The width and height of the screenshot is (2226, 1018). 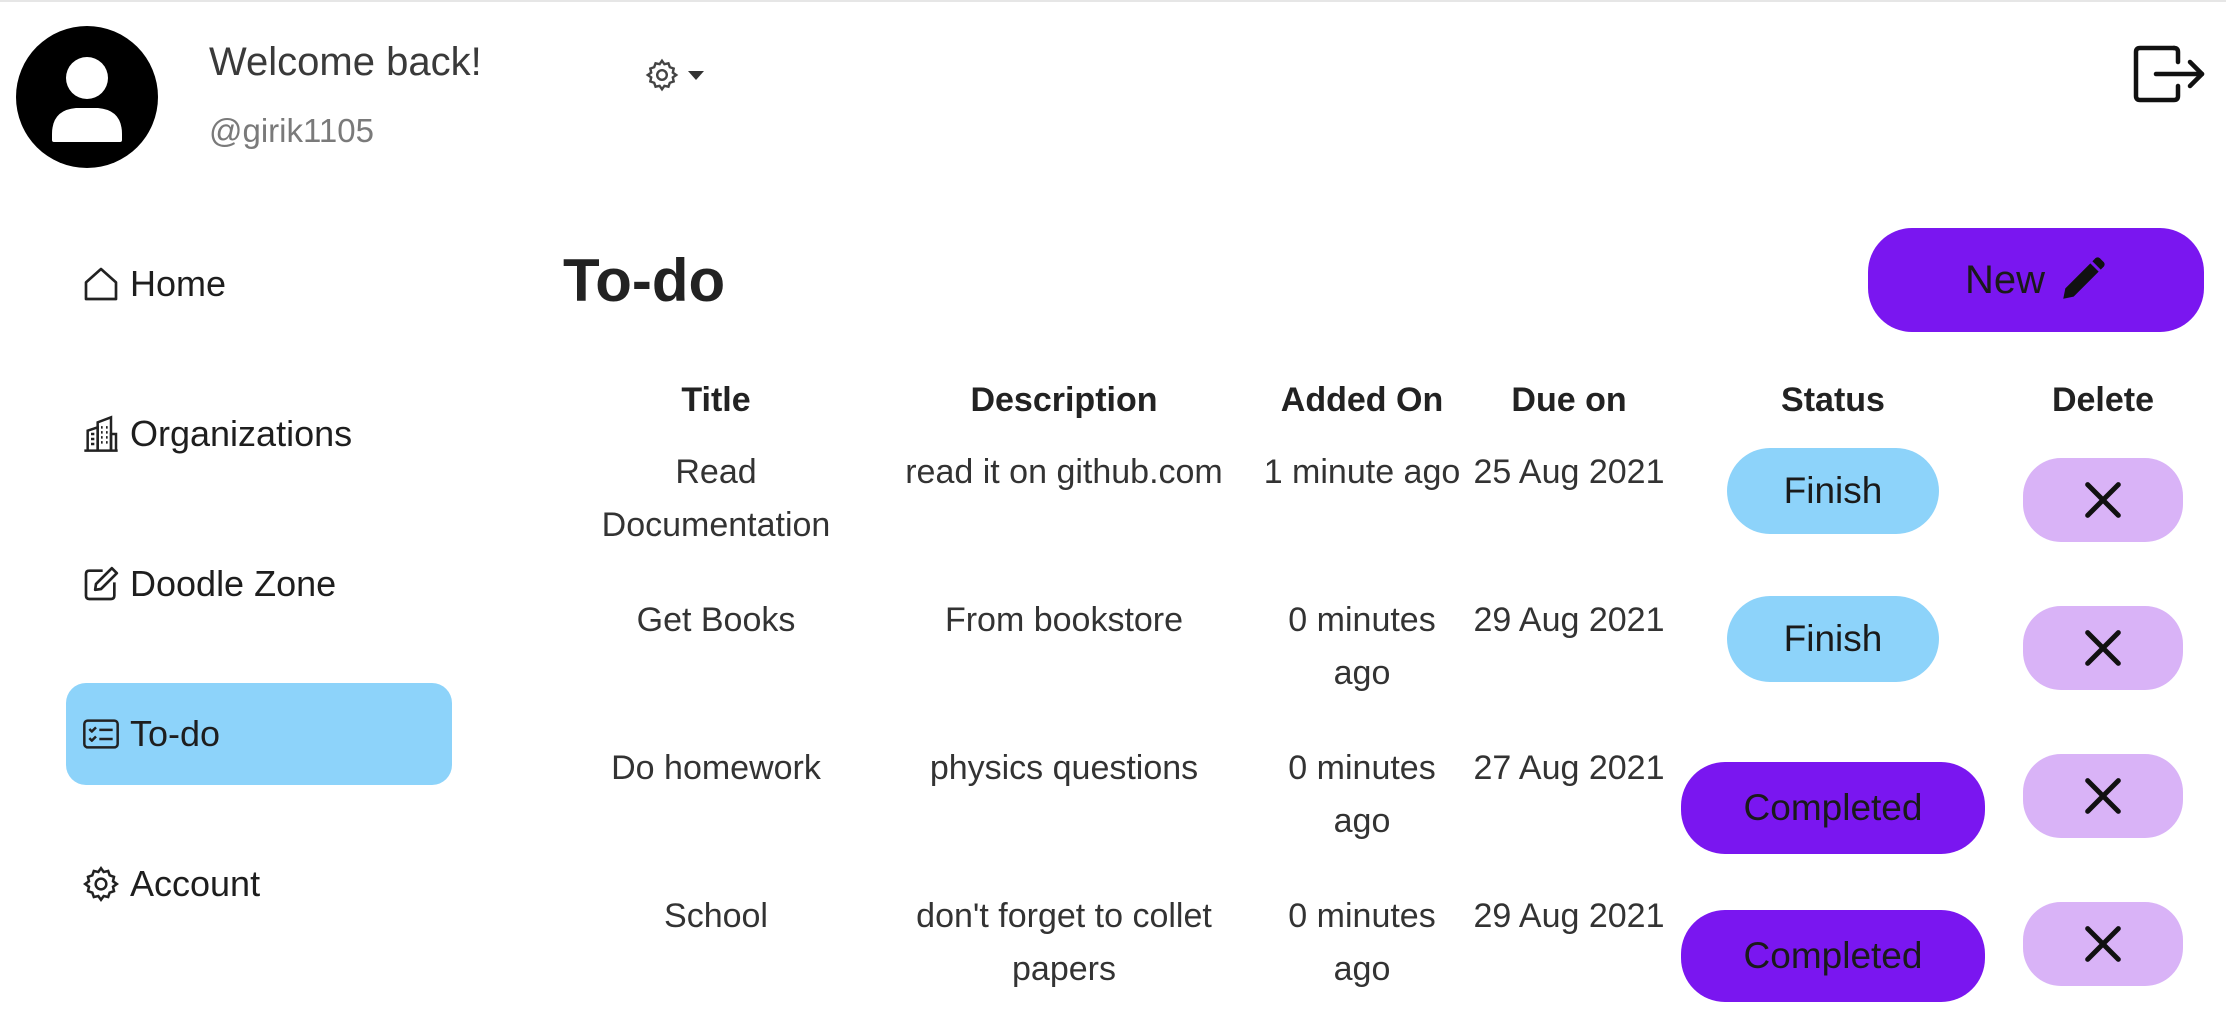 What do you see at coordinates (101, 284) in the screenshot?
I see `home-icon` at bounding box center [101, 284].